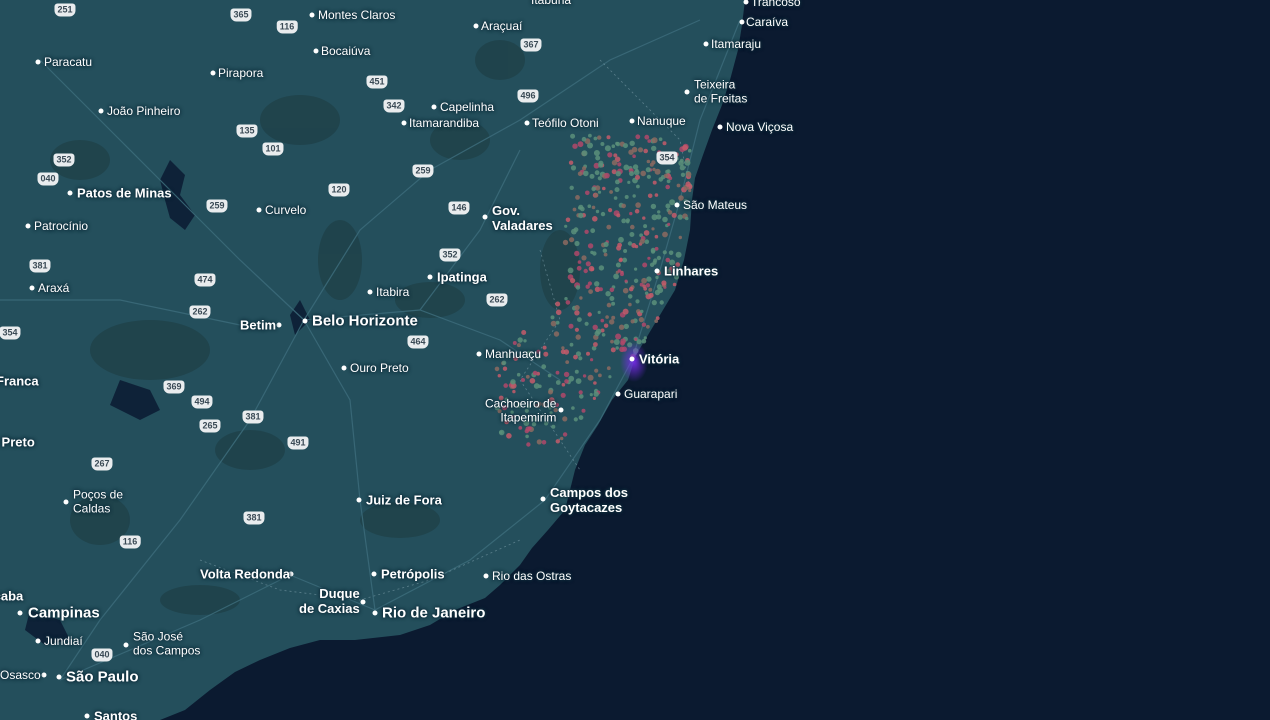 The image size is (1270, 720). Describe the element at coordinates (102, 677) in the screenshot. I see `place-label: São Paulo` at that location.